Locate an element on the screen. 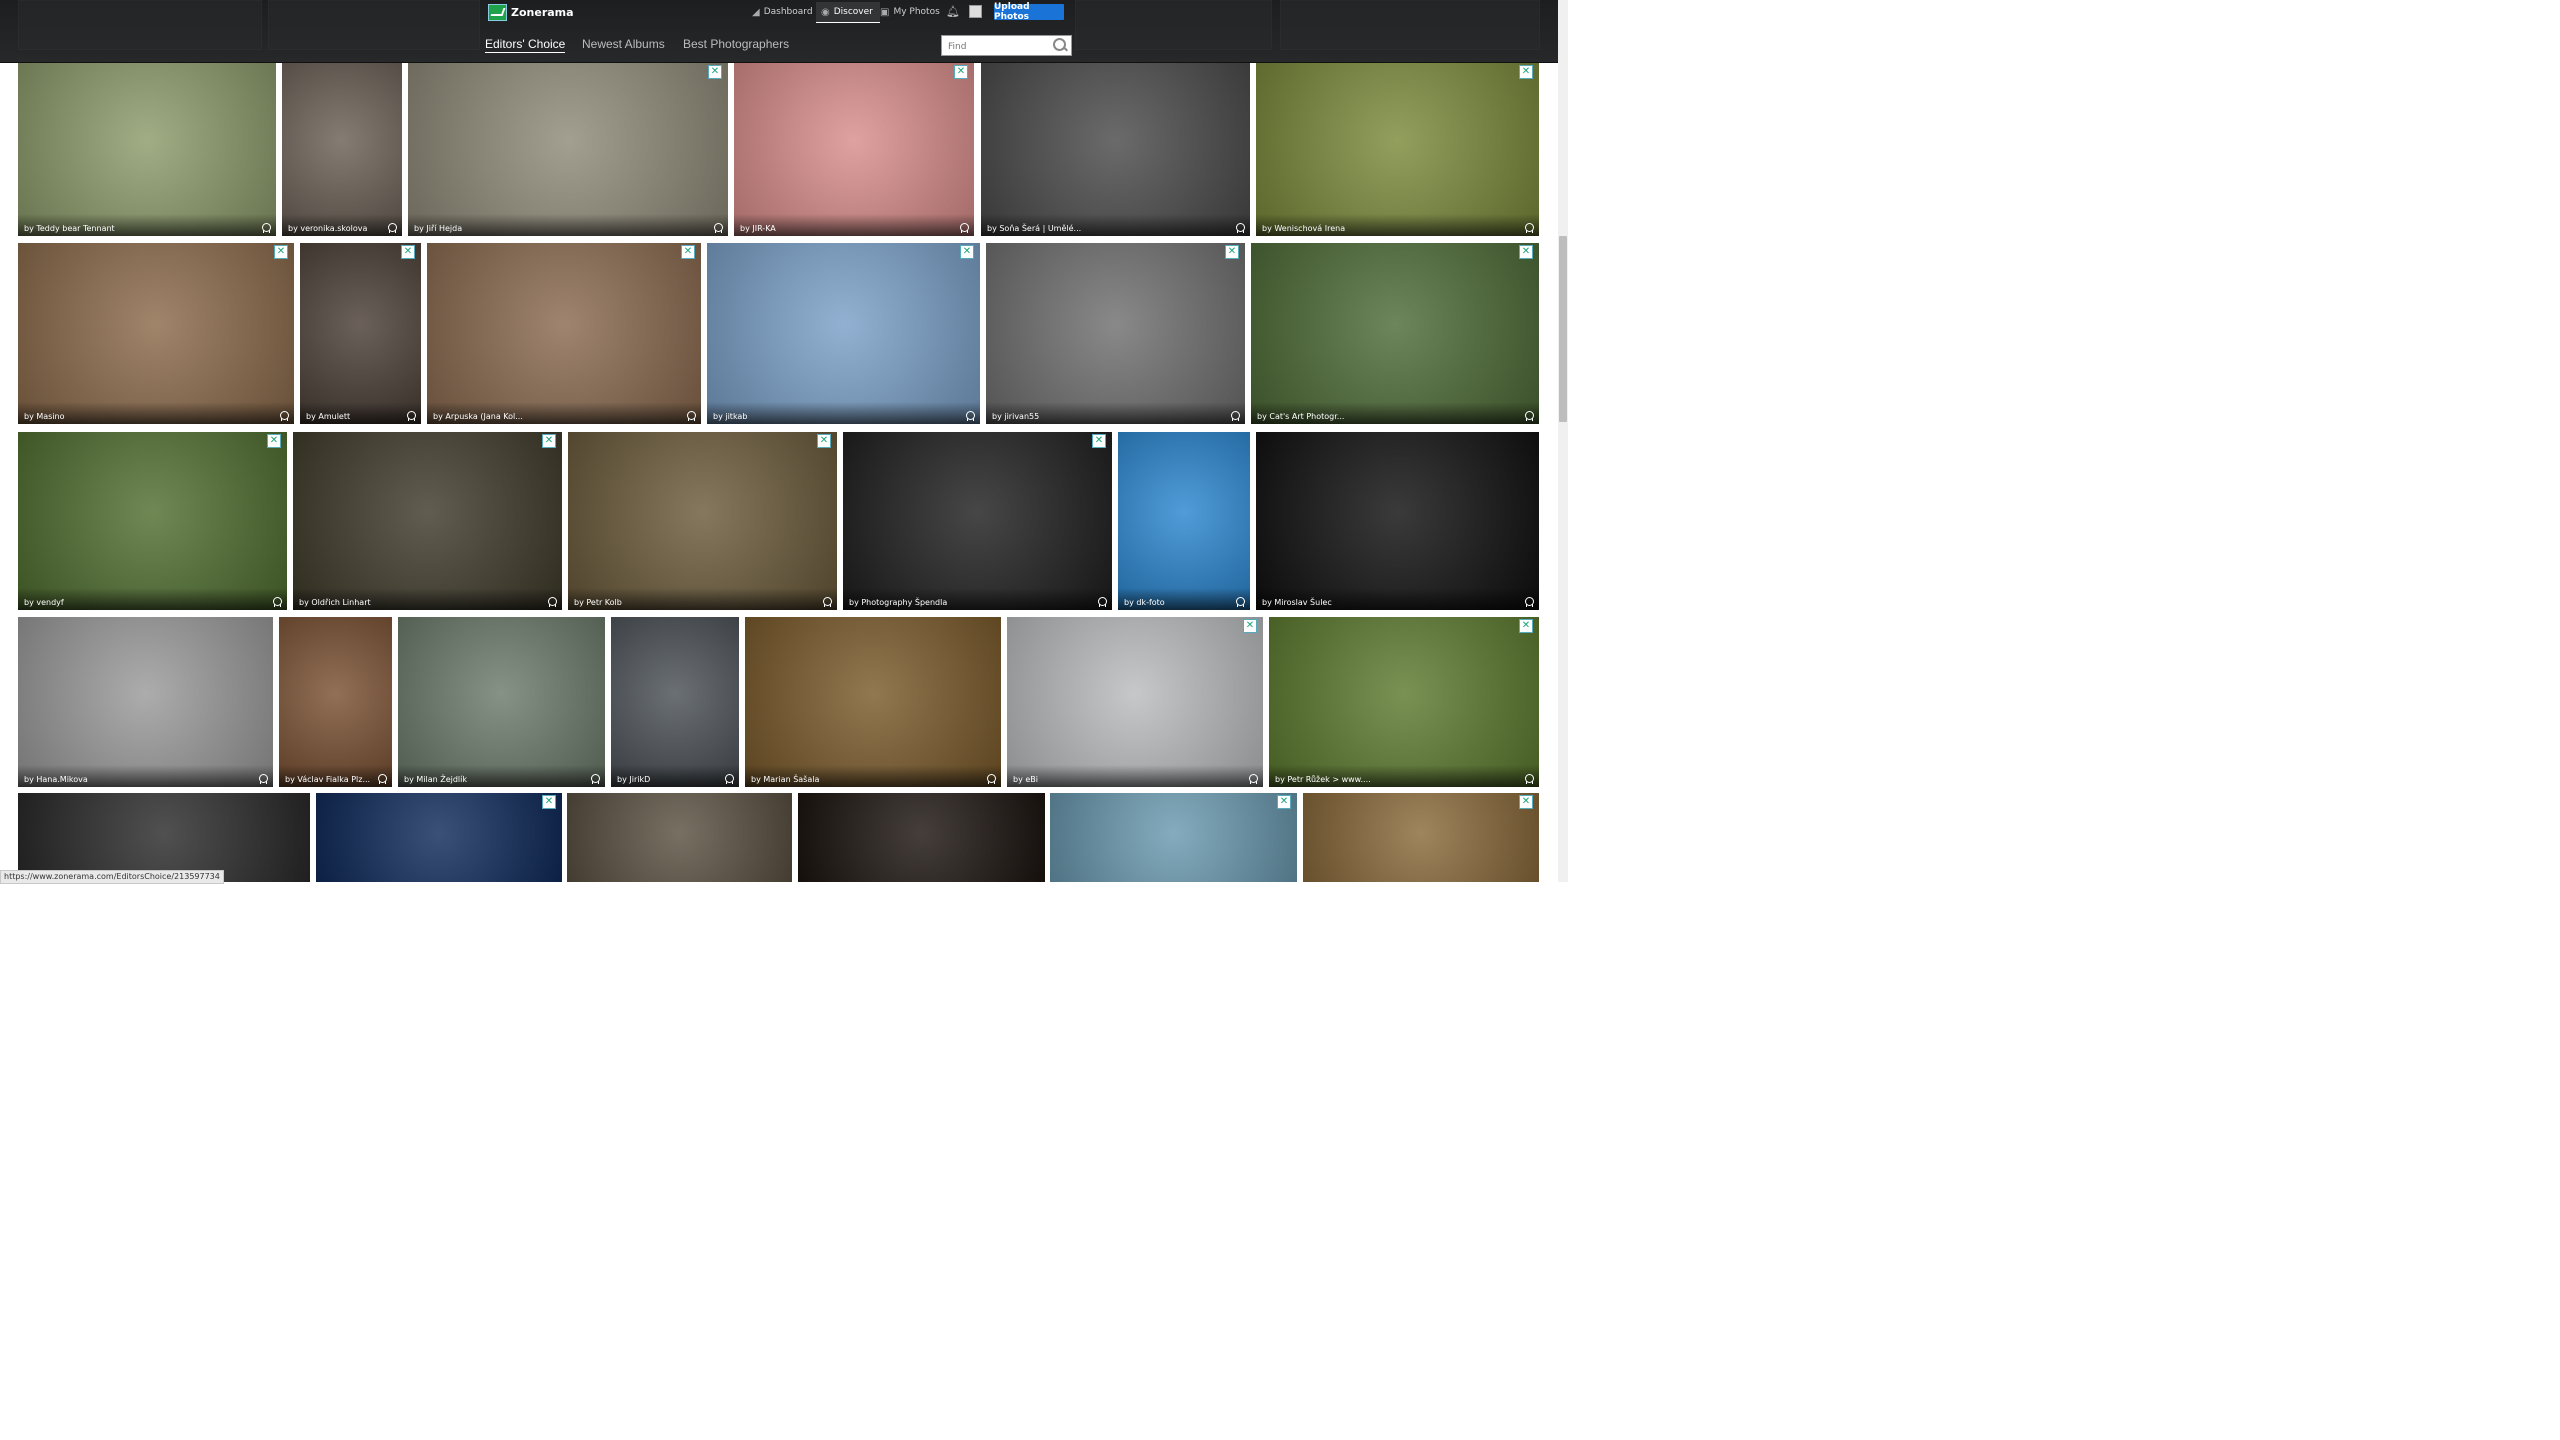 This screenshot has height=1440, width=2560. photo-tile: by veronika.skolova is located at coordinates (342, 149).